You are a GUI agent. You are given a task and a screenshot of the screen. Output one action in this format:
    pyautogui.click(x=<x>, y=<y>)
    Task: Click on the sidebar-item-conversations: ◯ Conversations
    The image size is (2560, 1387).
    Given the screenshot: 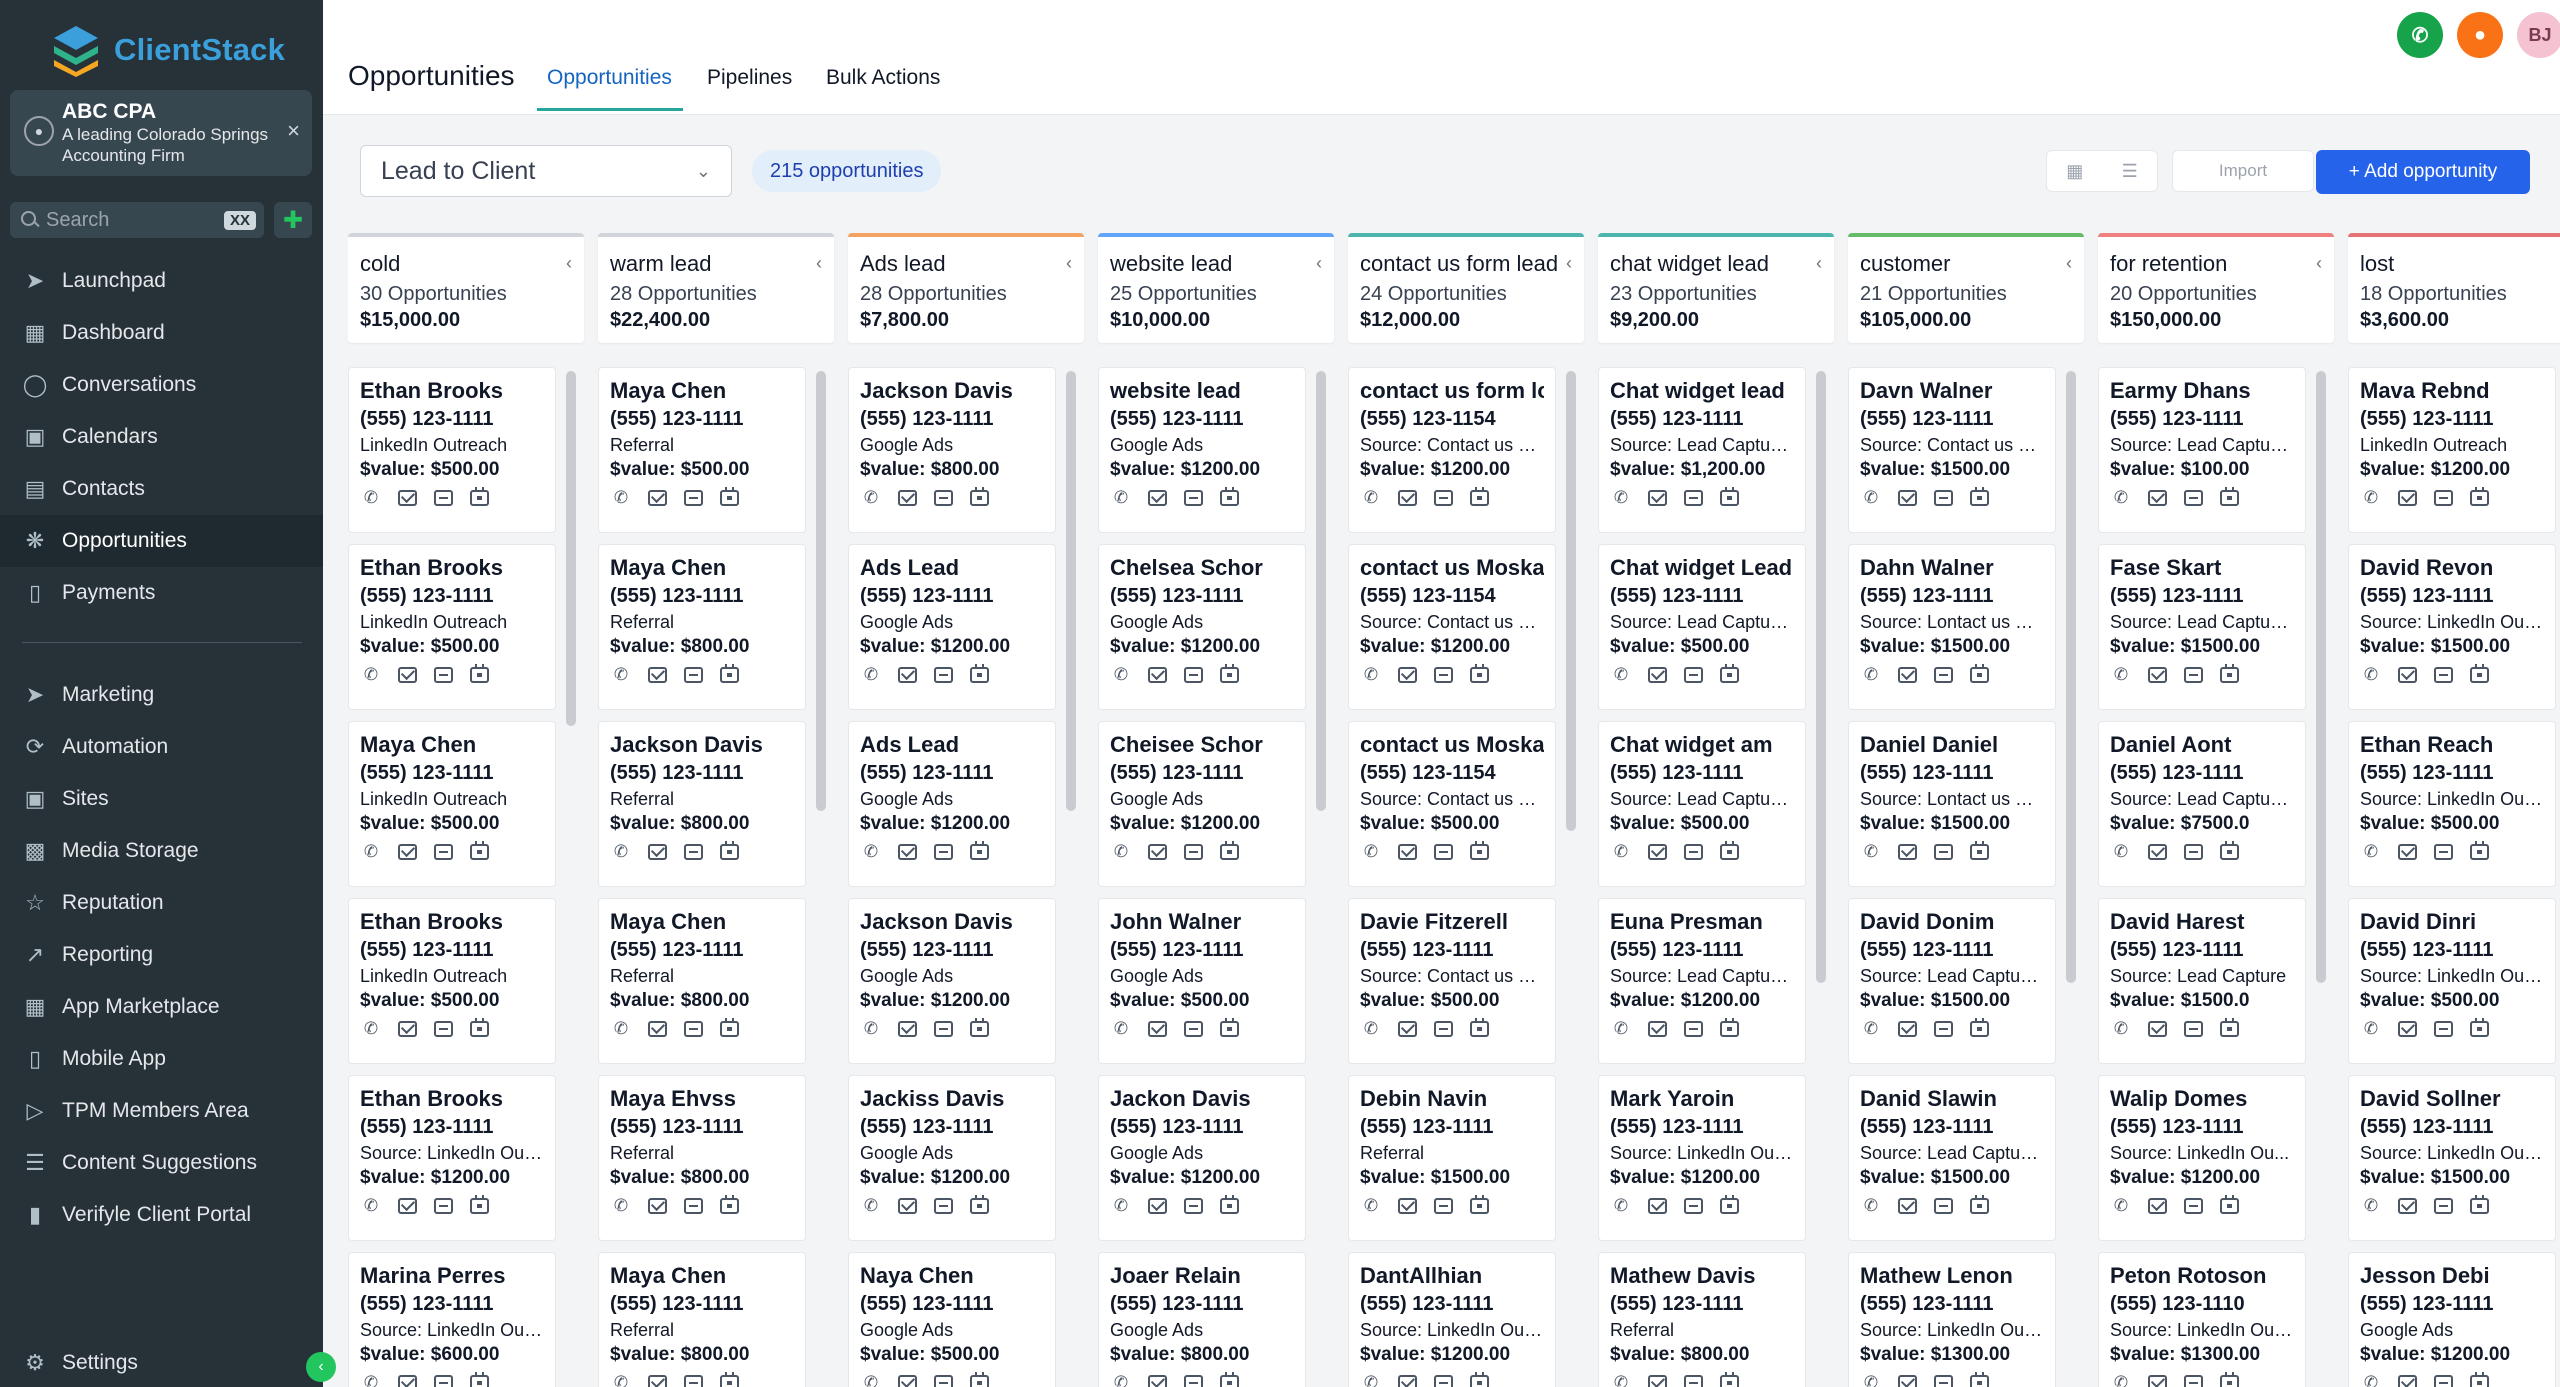 What is the action you would take?
    pyautogui.click(x=161, y=385)
    